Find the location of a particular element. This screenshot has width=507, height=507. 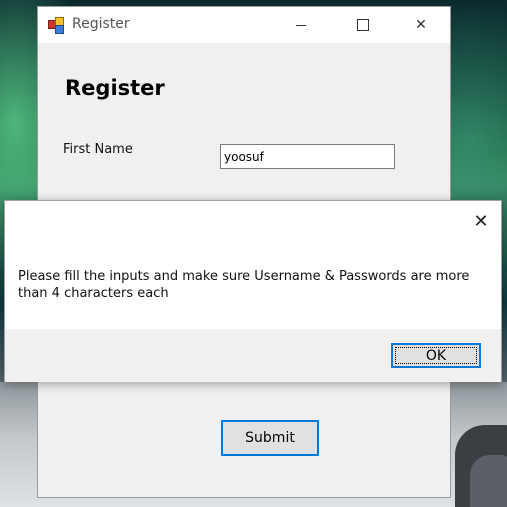

title-bar: Register ✕ is located at coordinates (244, 25).